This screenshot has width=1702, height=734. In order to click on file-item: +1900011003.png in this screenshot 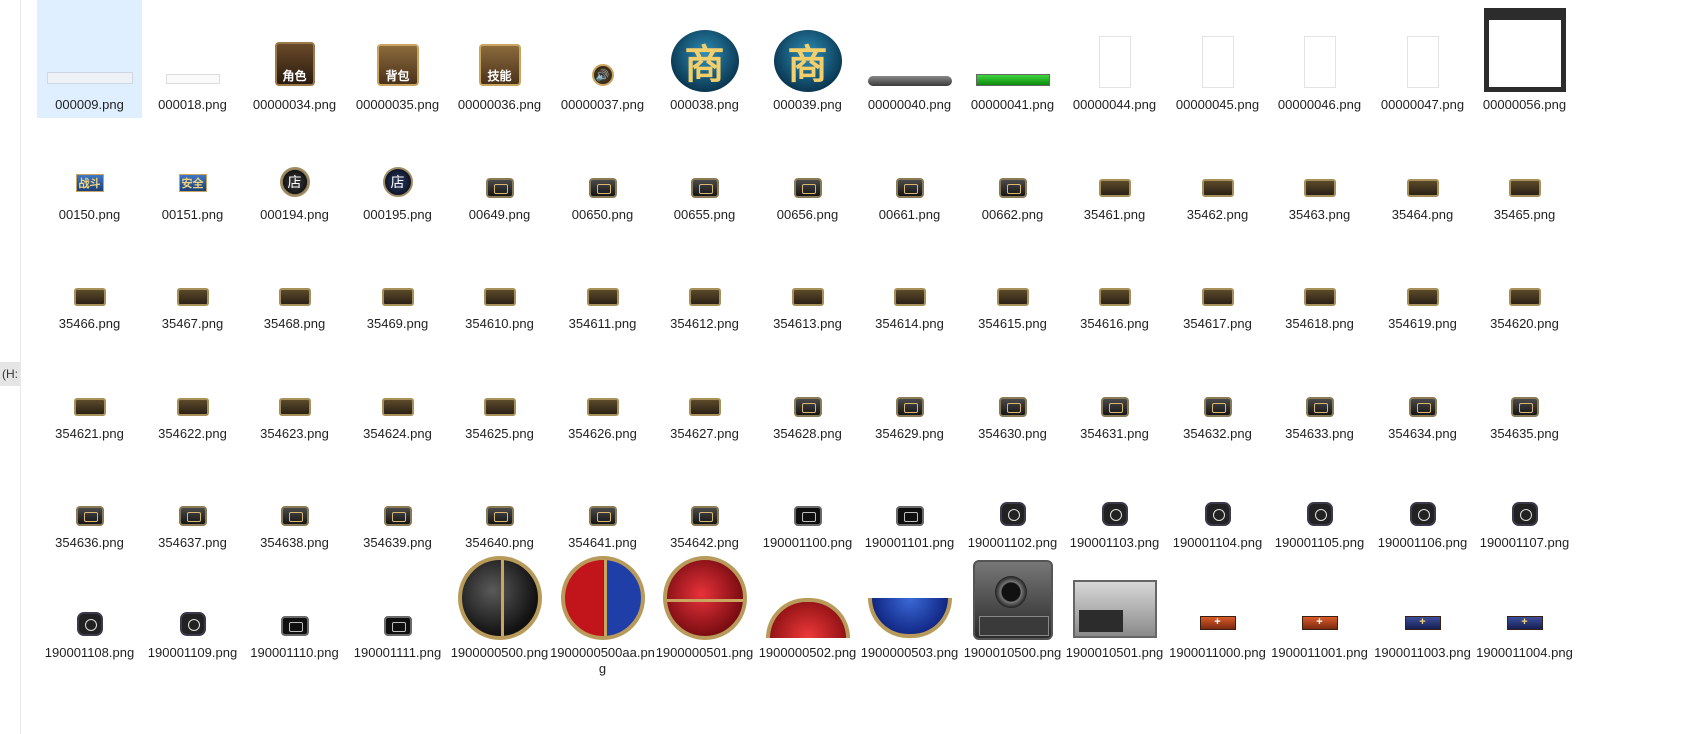, I will do `click(1422, 607)`.